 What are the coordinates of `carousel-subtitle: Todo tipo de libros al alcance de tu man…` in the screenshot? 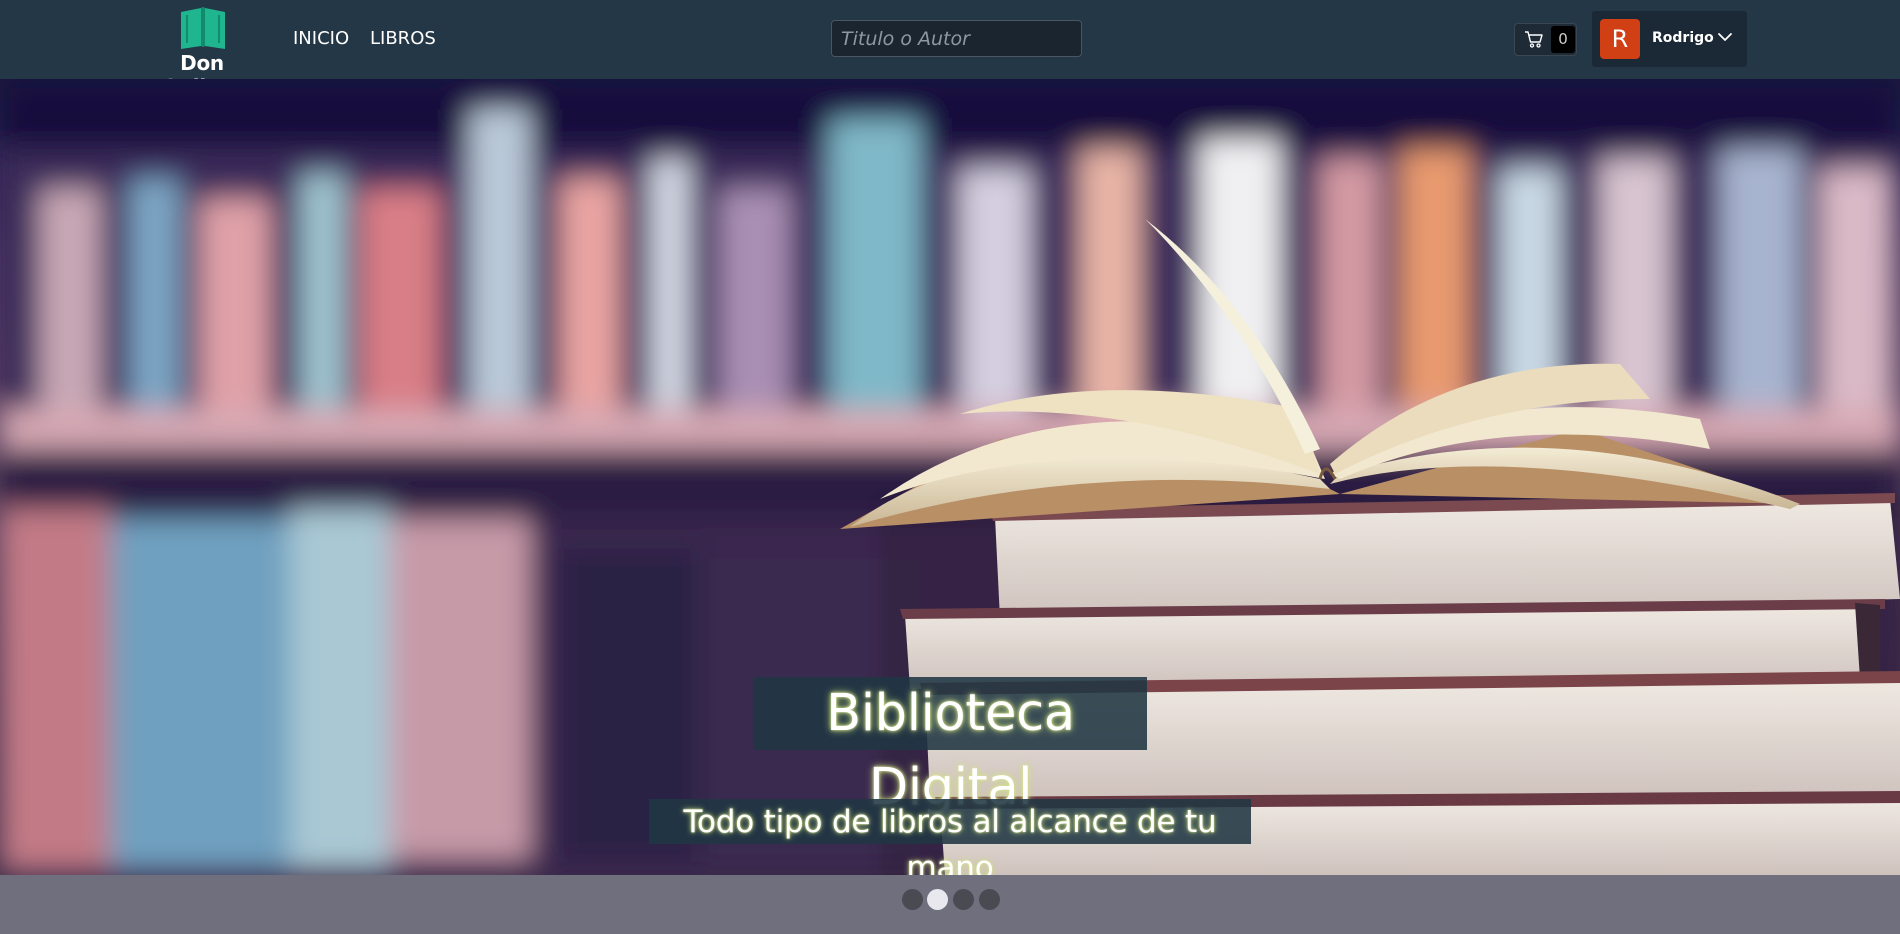 It's located at (950, 837).